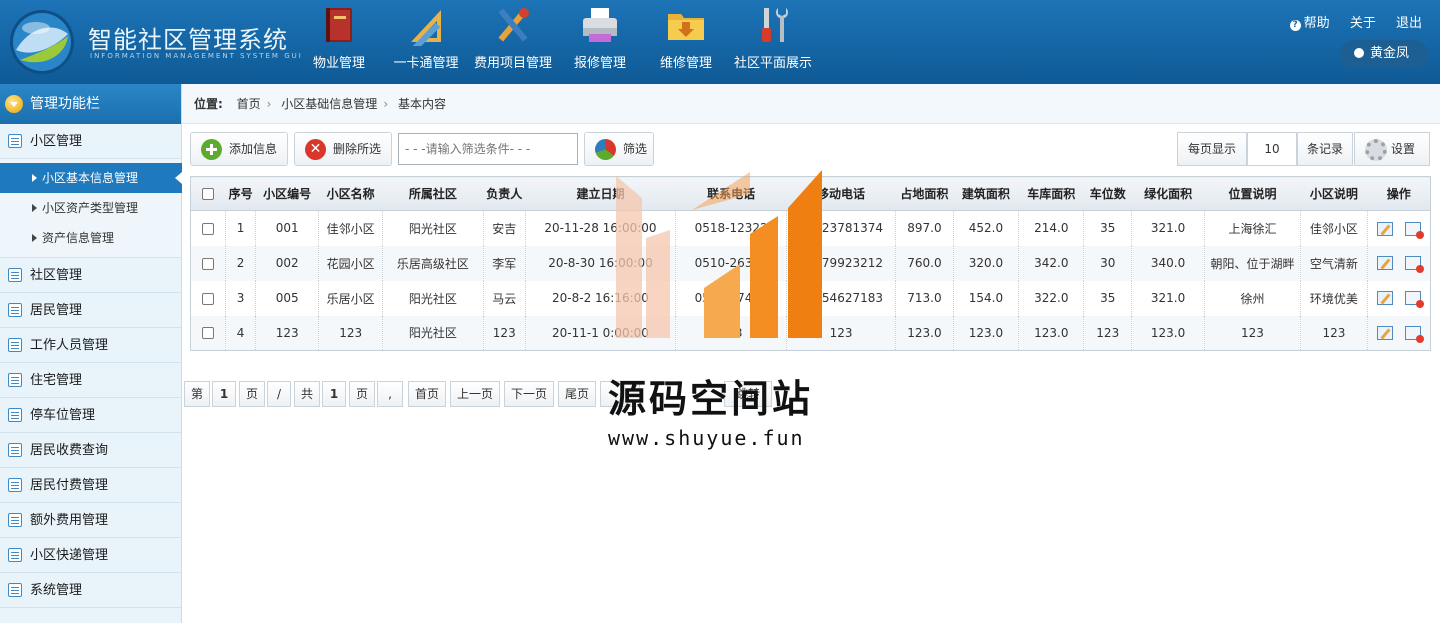 The image size is (1440, 623). Describe the element at coordinates (249, 104) in the screenshot. I see `breadcrumb-home: 首页` at that location.